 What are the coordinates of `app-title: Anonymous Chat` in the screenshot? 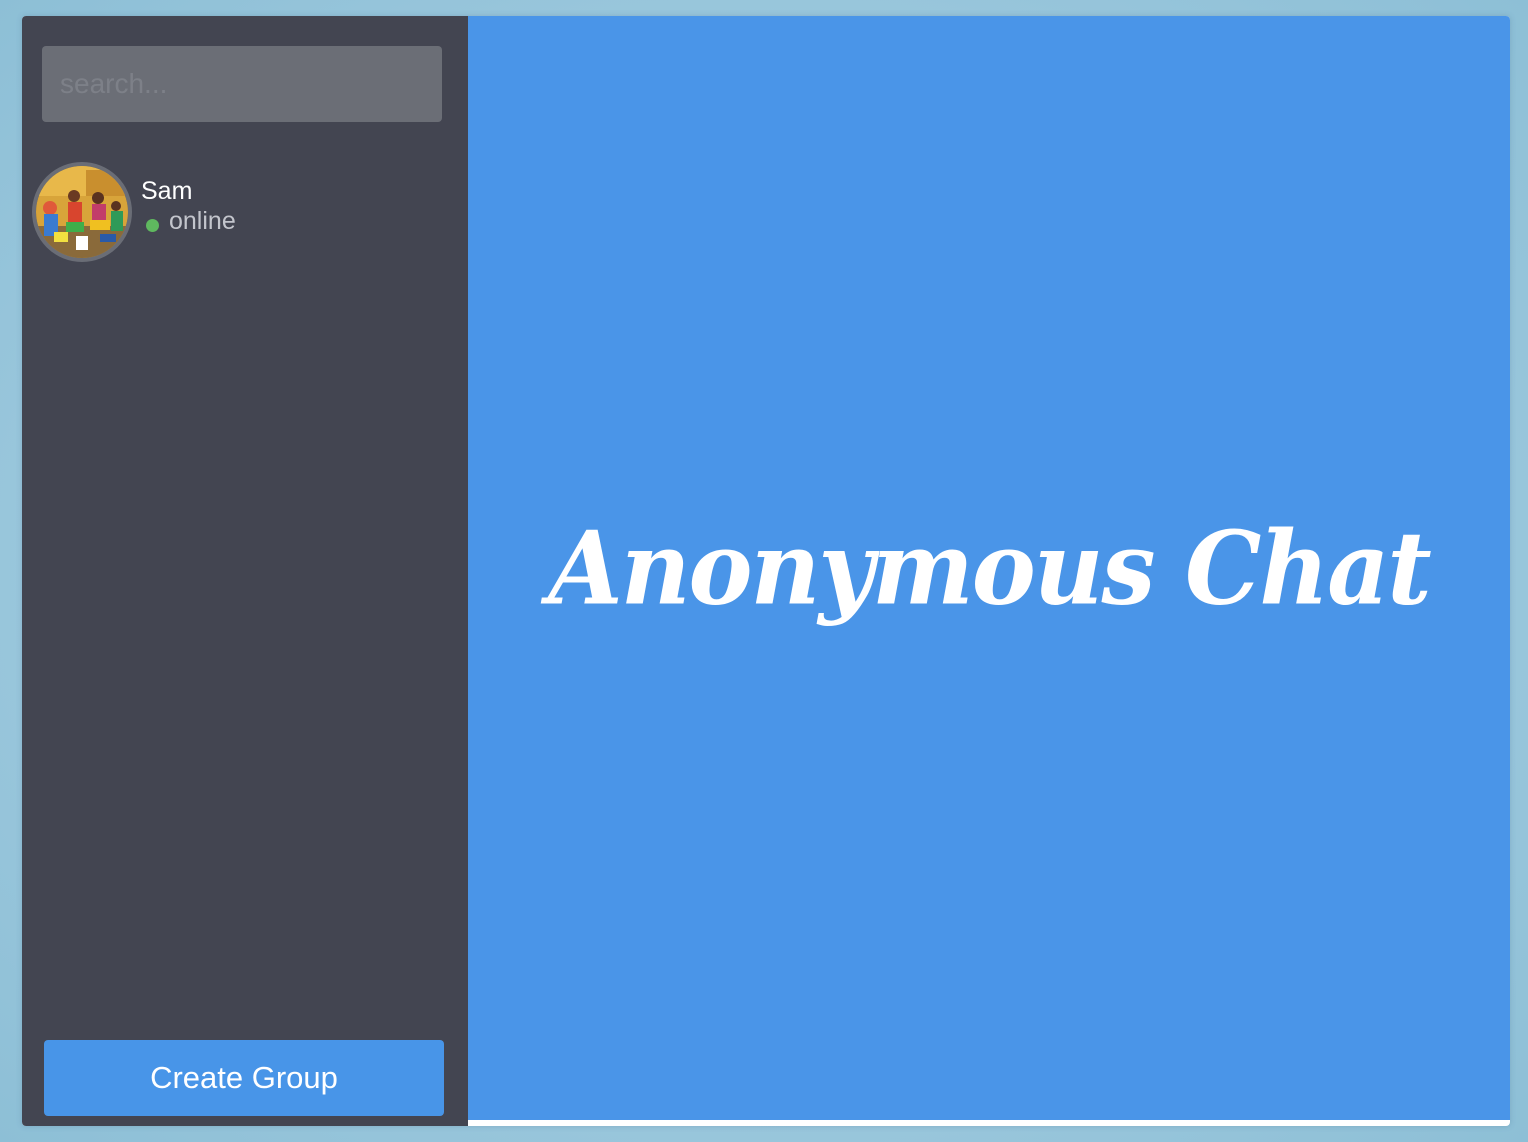 It's located at (990, 568).